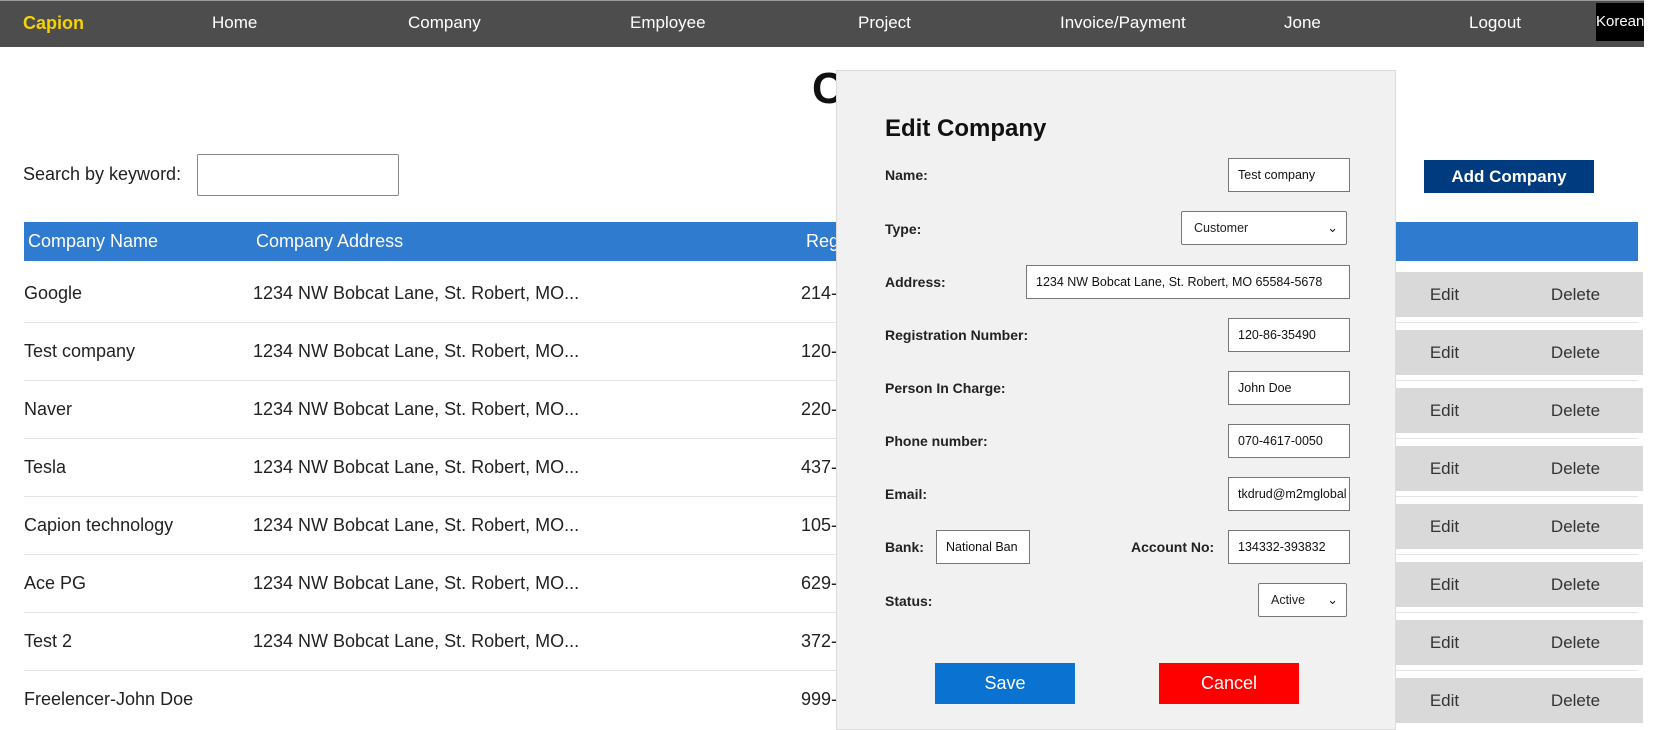 This screenshot has height=730, width=1676. I want to click on name-label: Name:, so click(906, 175).